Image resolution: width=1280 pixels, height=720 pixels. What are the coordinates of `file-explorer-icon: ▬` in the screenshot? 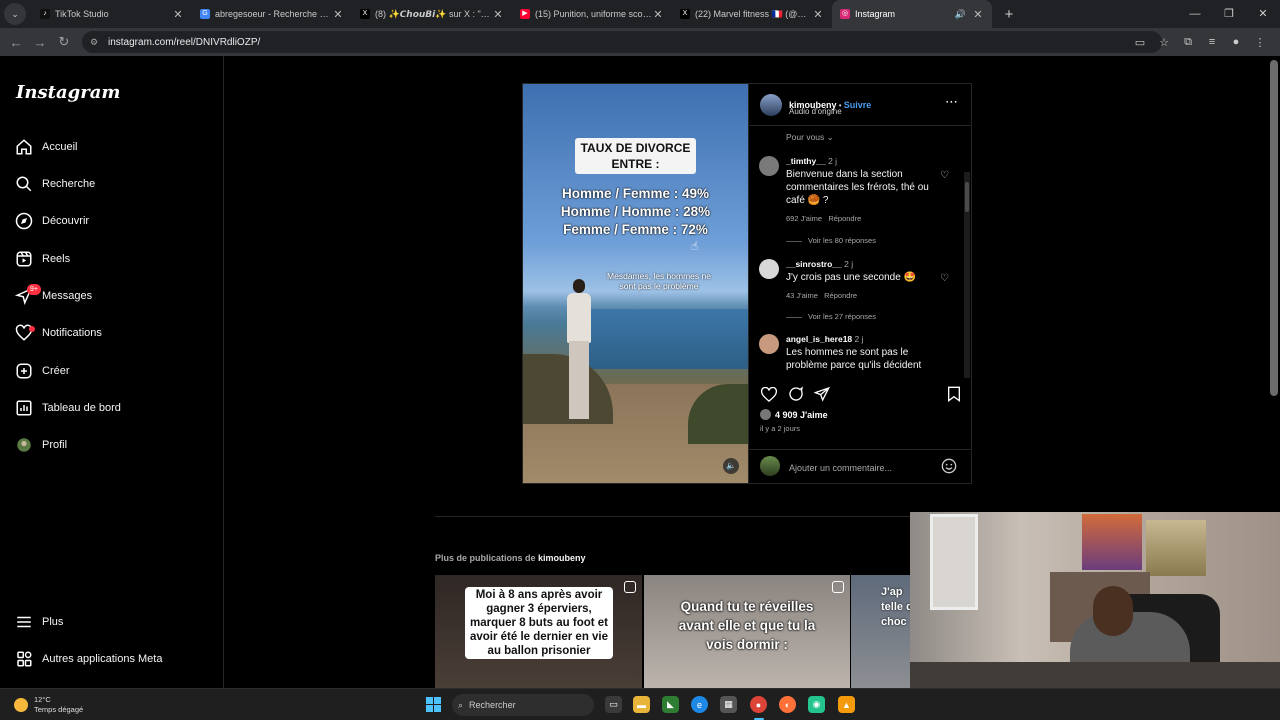 It's located at (641, 704).